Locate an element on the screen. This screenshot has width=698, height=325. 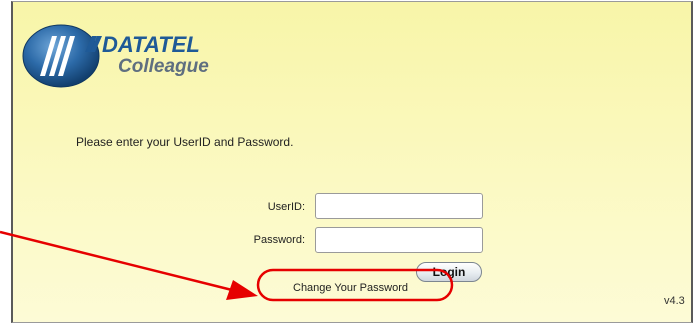
password-label: Password: is located at coordinates (279, 240).